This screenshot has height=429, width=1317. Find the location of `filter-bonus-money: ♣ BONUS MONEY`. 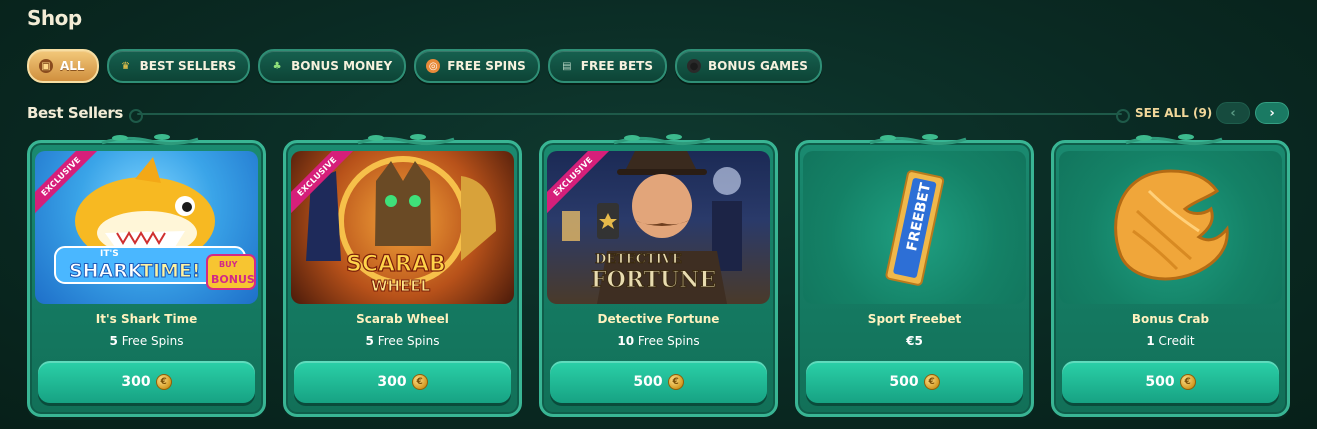

filter-bonus-money: ♣ BONUS MONEY is located at coordinates (332, 66).